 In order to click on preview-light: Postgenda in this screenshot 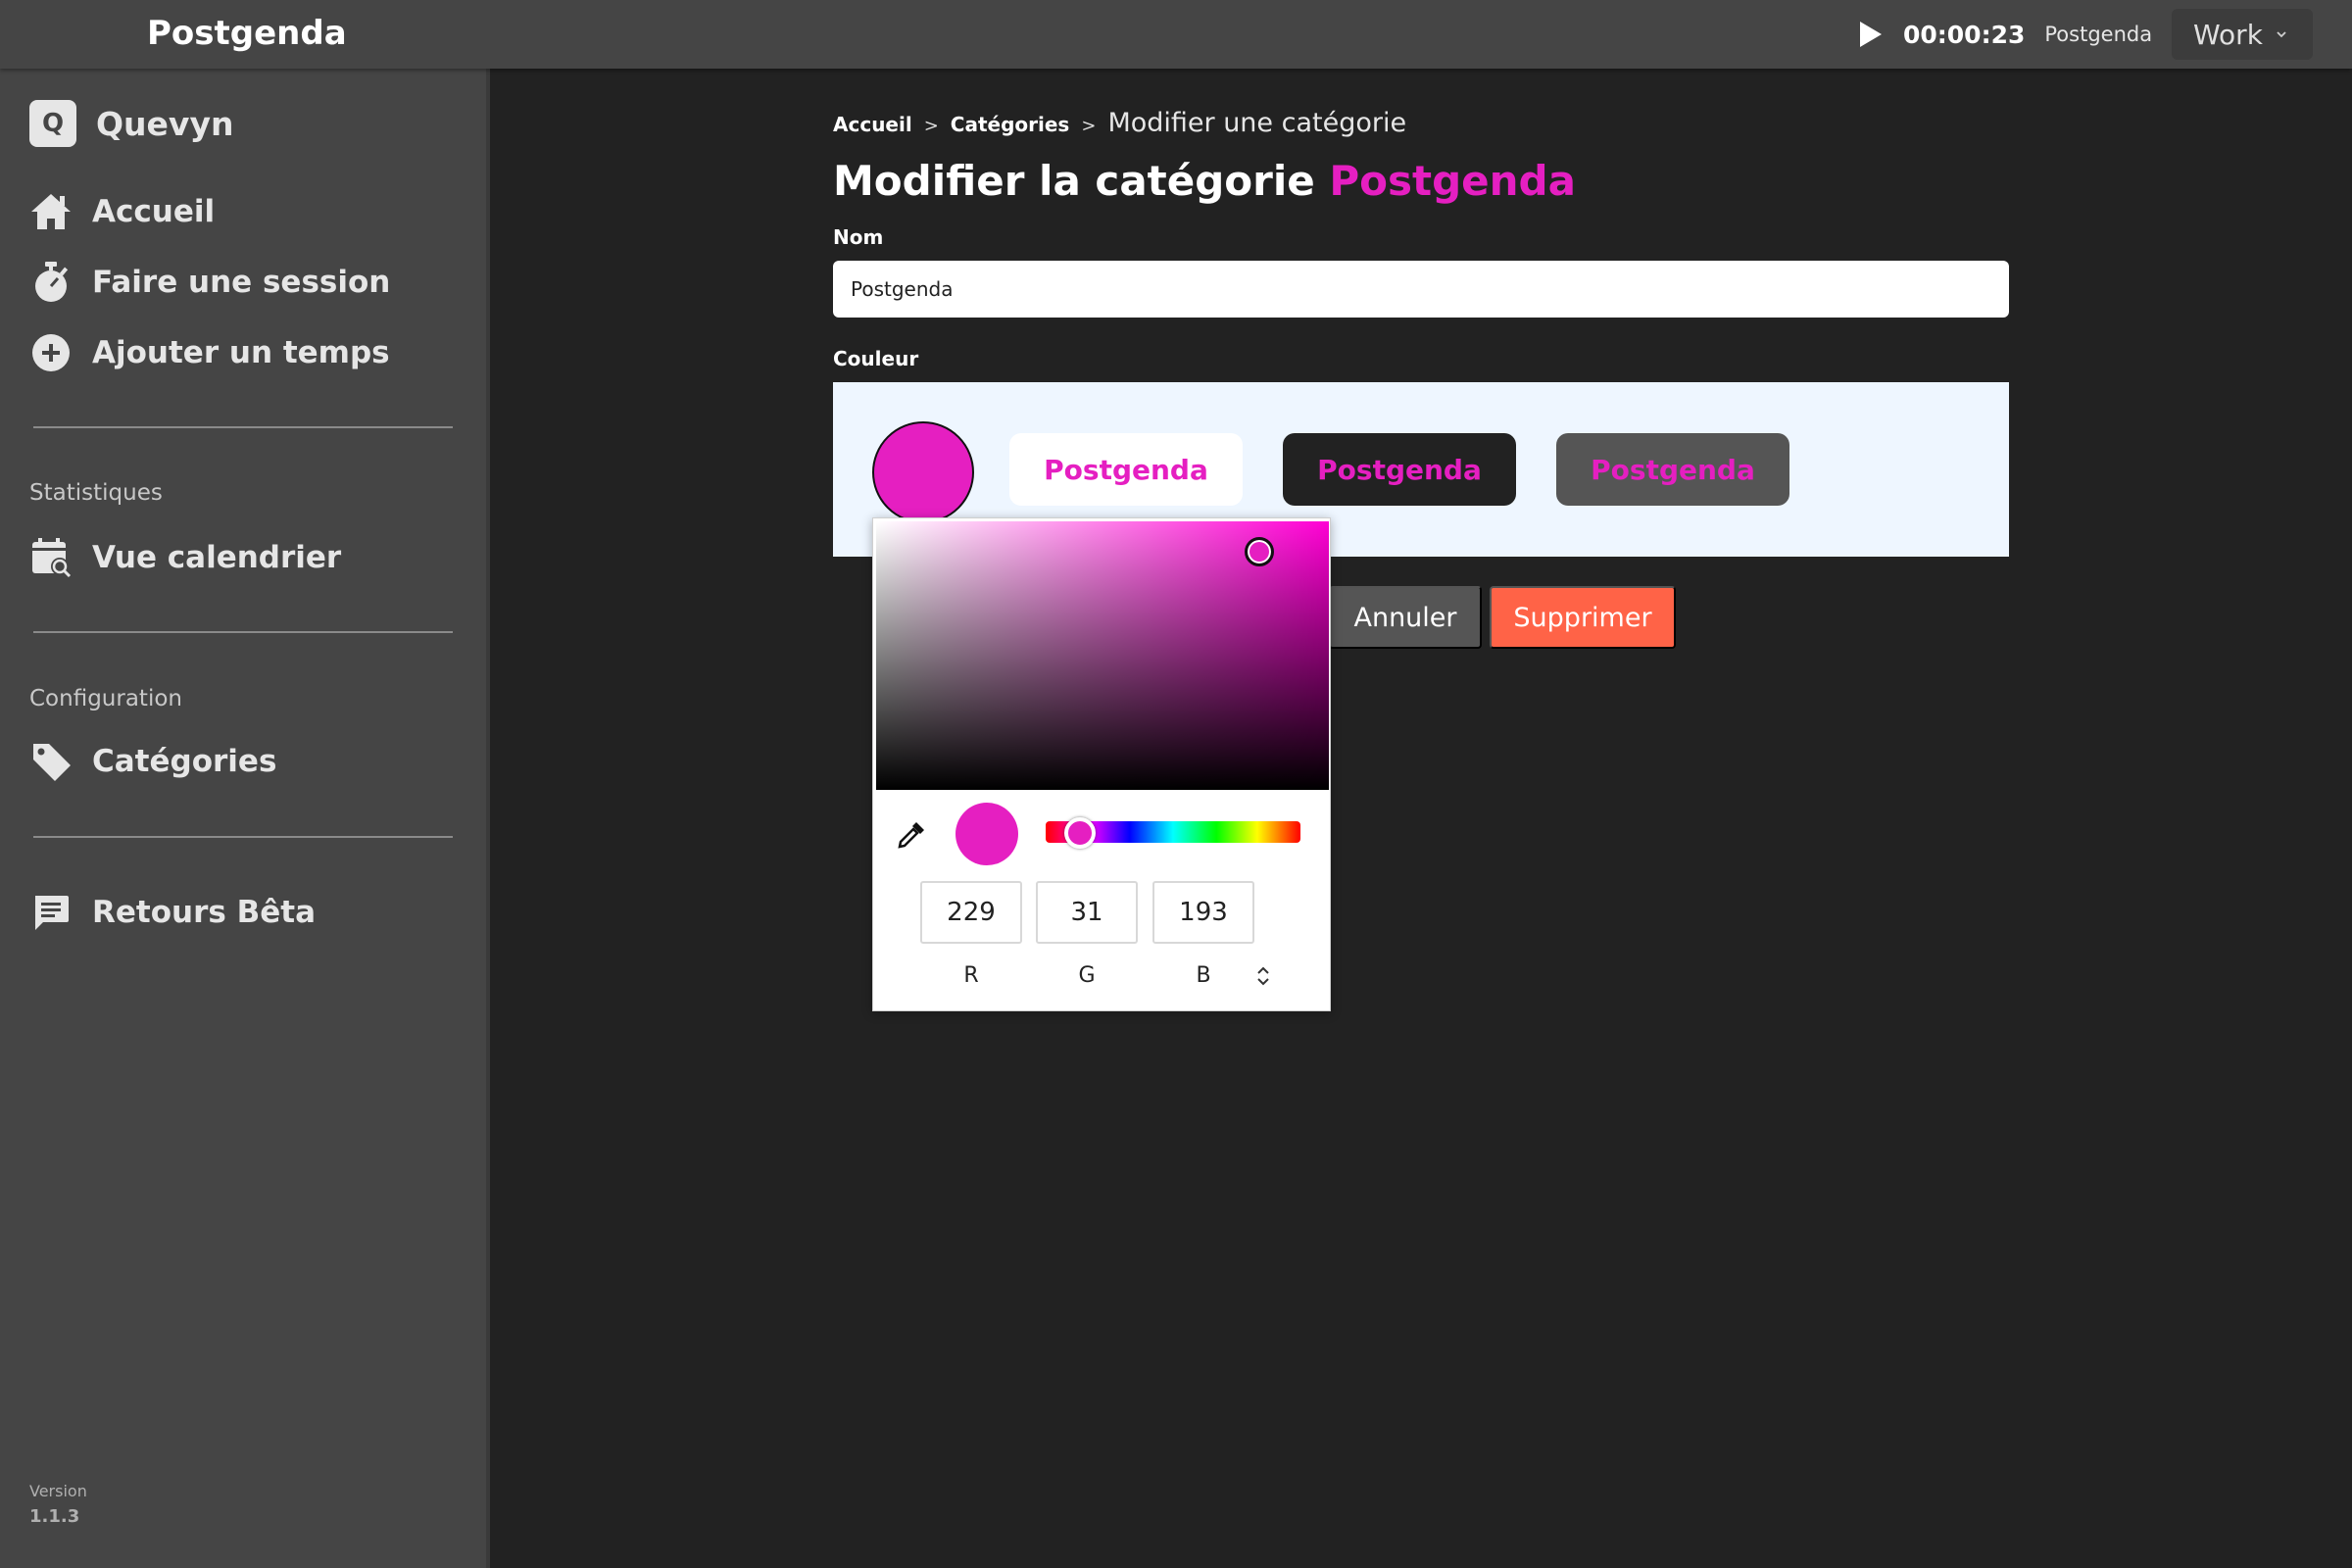, I will do `click(1126, 470)`.